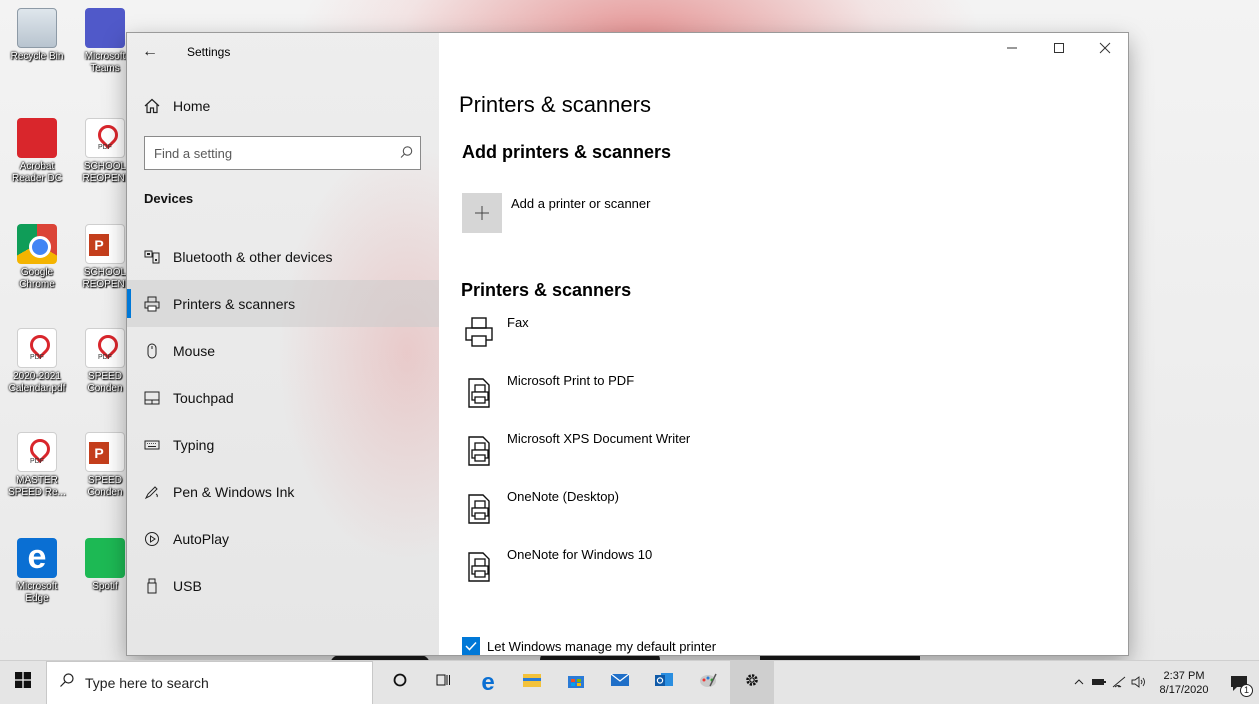 The image size is (1259, 704). Describe the element at coordinates (37, 28) in the screenshot. I see `recycle-bin-icon` at that location.